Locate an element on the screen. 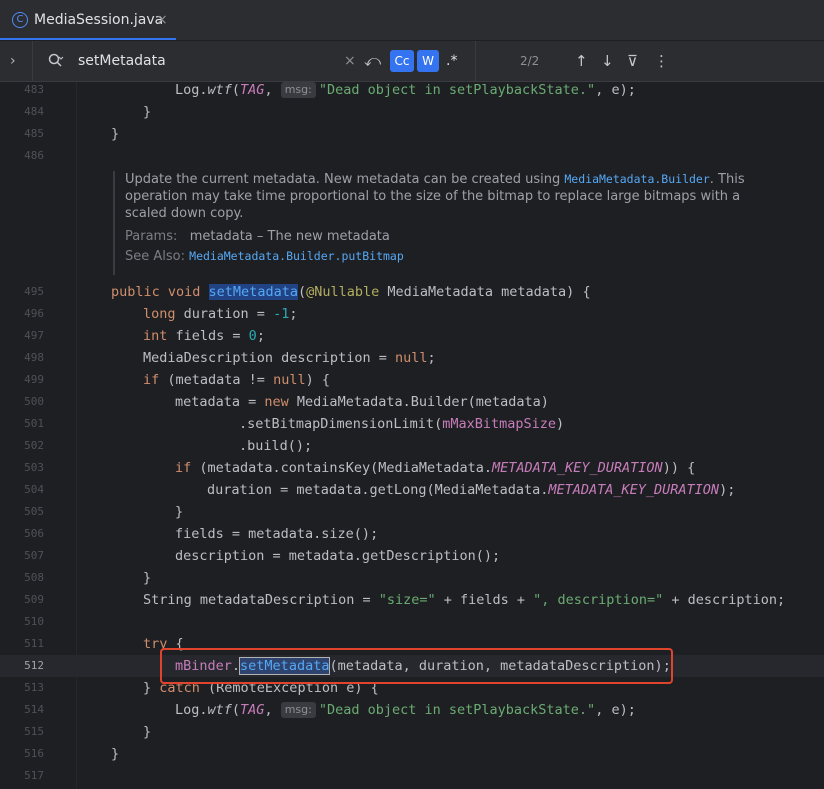  line-number: 505 is located at coordinates (34, 511).